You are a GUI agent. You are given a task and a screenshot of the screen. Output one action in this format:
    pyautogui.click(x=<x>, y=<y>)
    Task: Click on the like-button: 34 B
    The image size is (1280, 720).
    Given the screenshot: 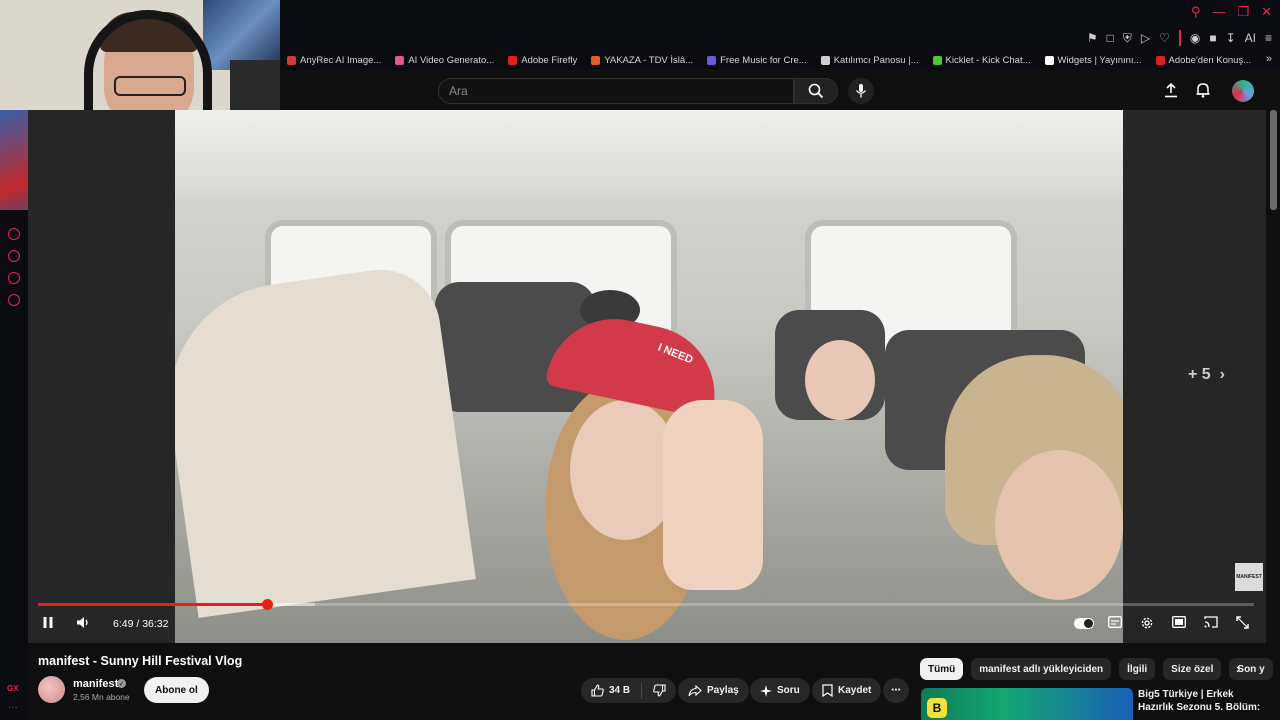 What is the action you would take?
    pyautogui.click(x=610, y=690)
    